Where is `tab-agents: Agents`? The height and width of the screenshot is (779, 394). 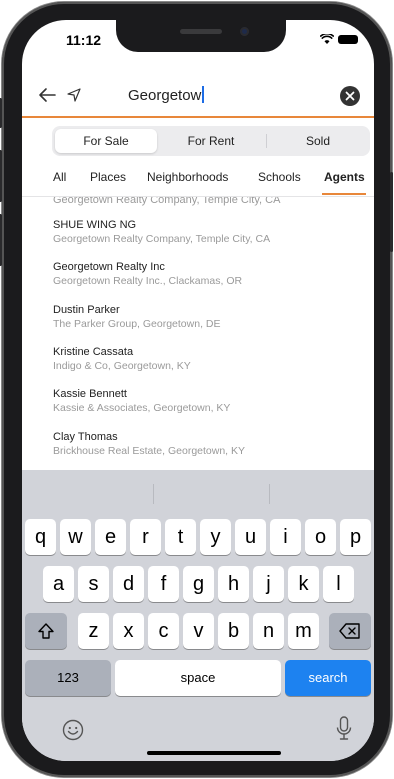 tab-agents: Agents is located at coordinates (344, 177).